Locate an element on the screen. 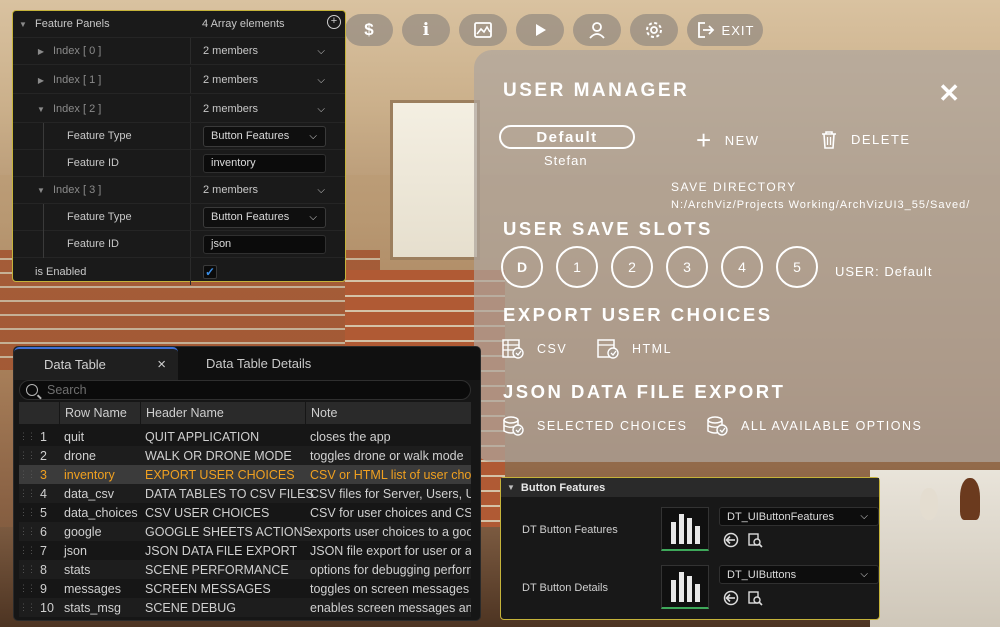 The image size is (1000, 627). save-slot-2: 2 is located at coordinates (632, 267).